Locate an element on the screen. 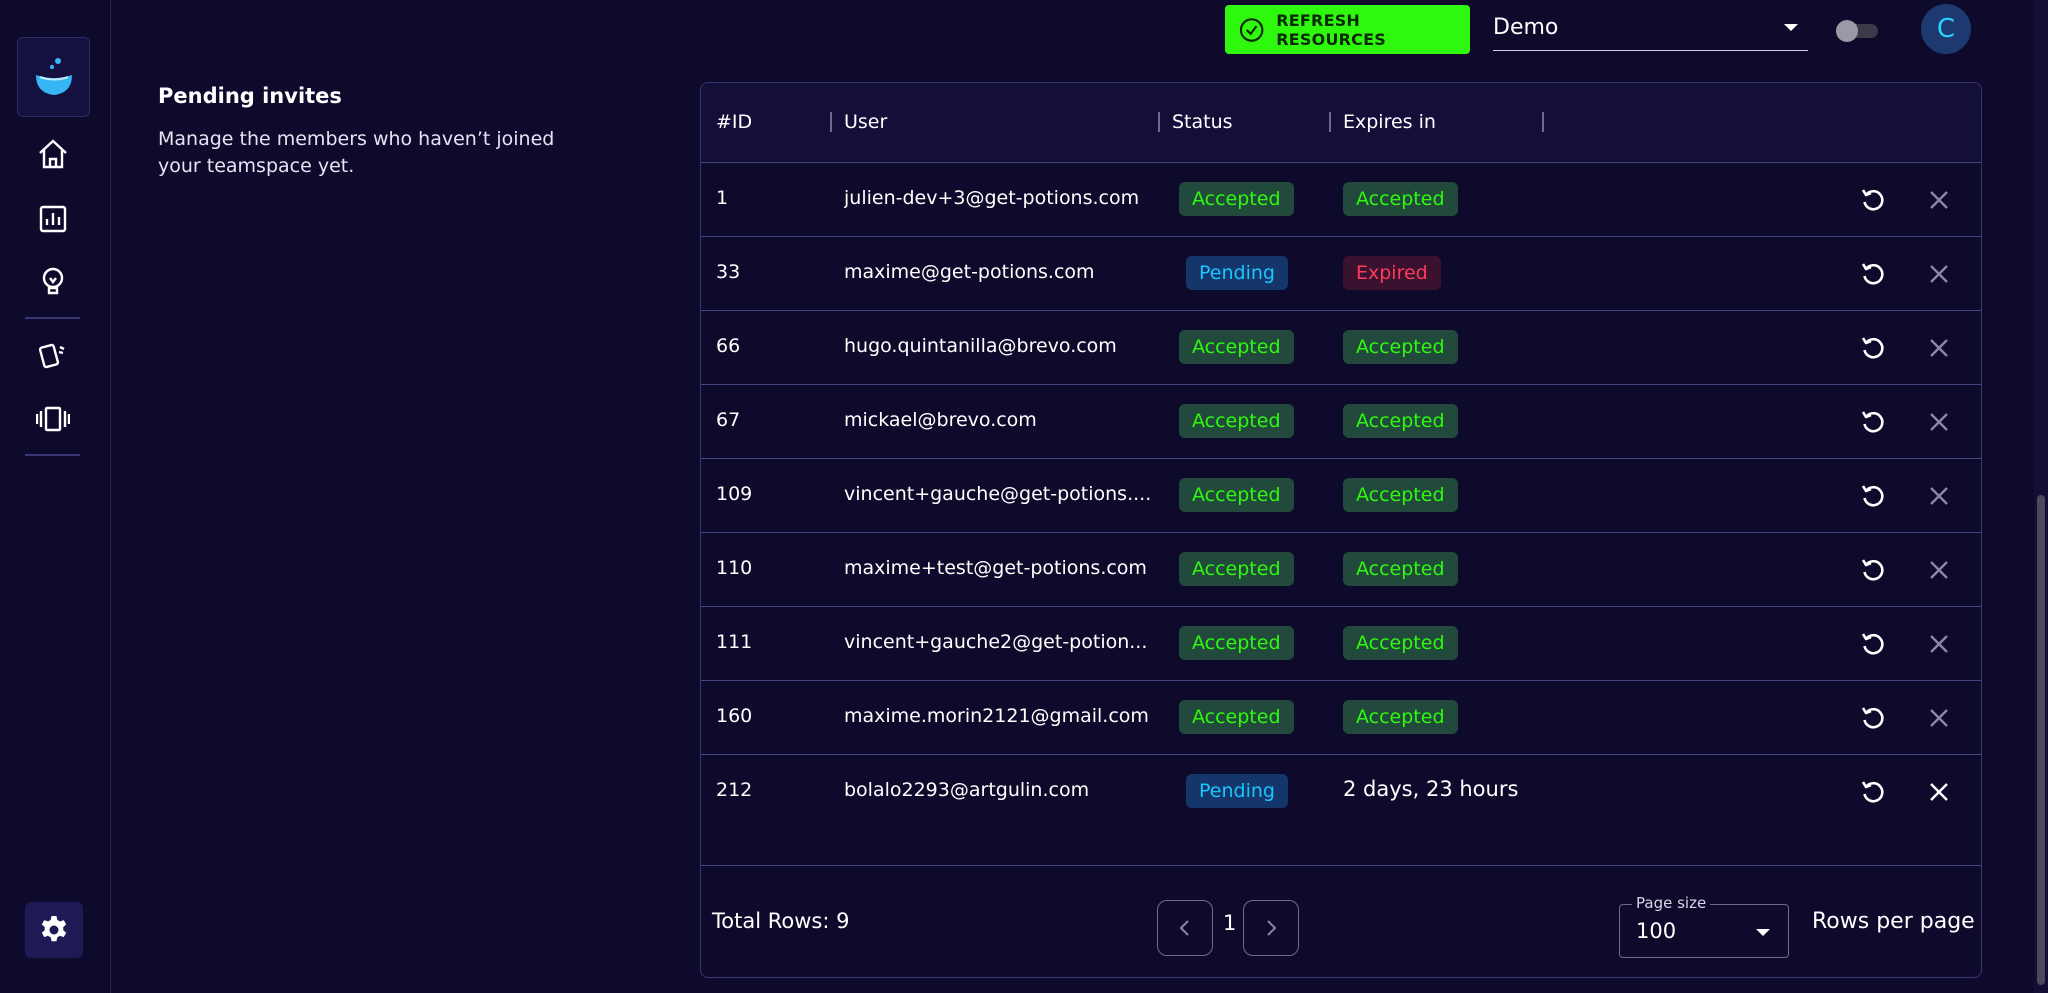 The image size is (2048, 993). table-row: 67 mickael@brevo.com Accepted Accepted is located at coordinates (1341, 422).